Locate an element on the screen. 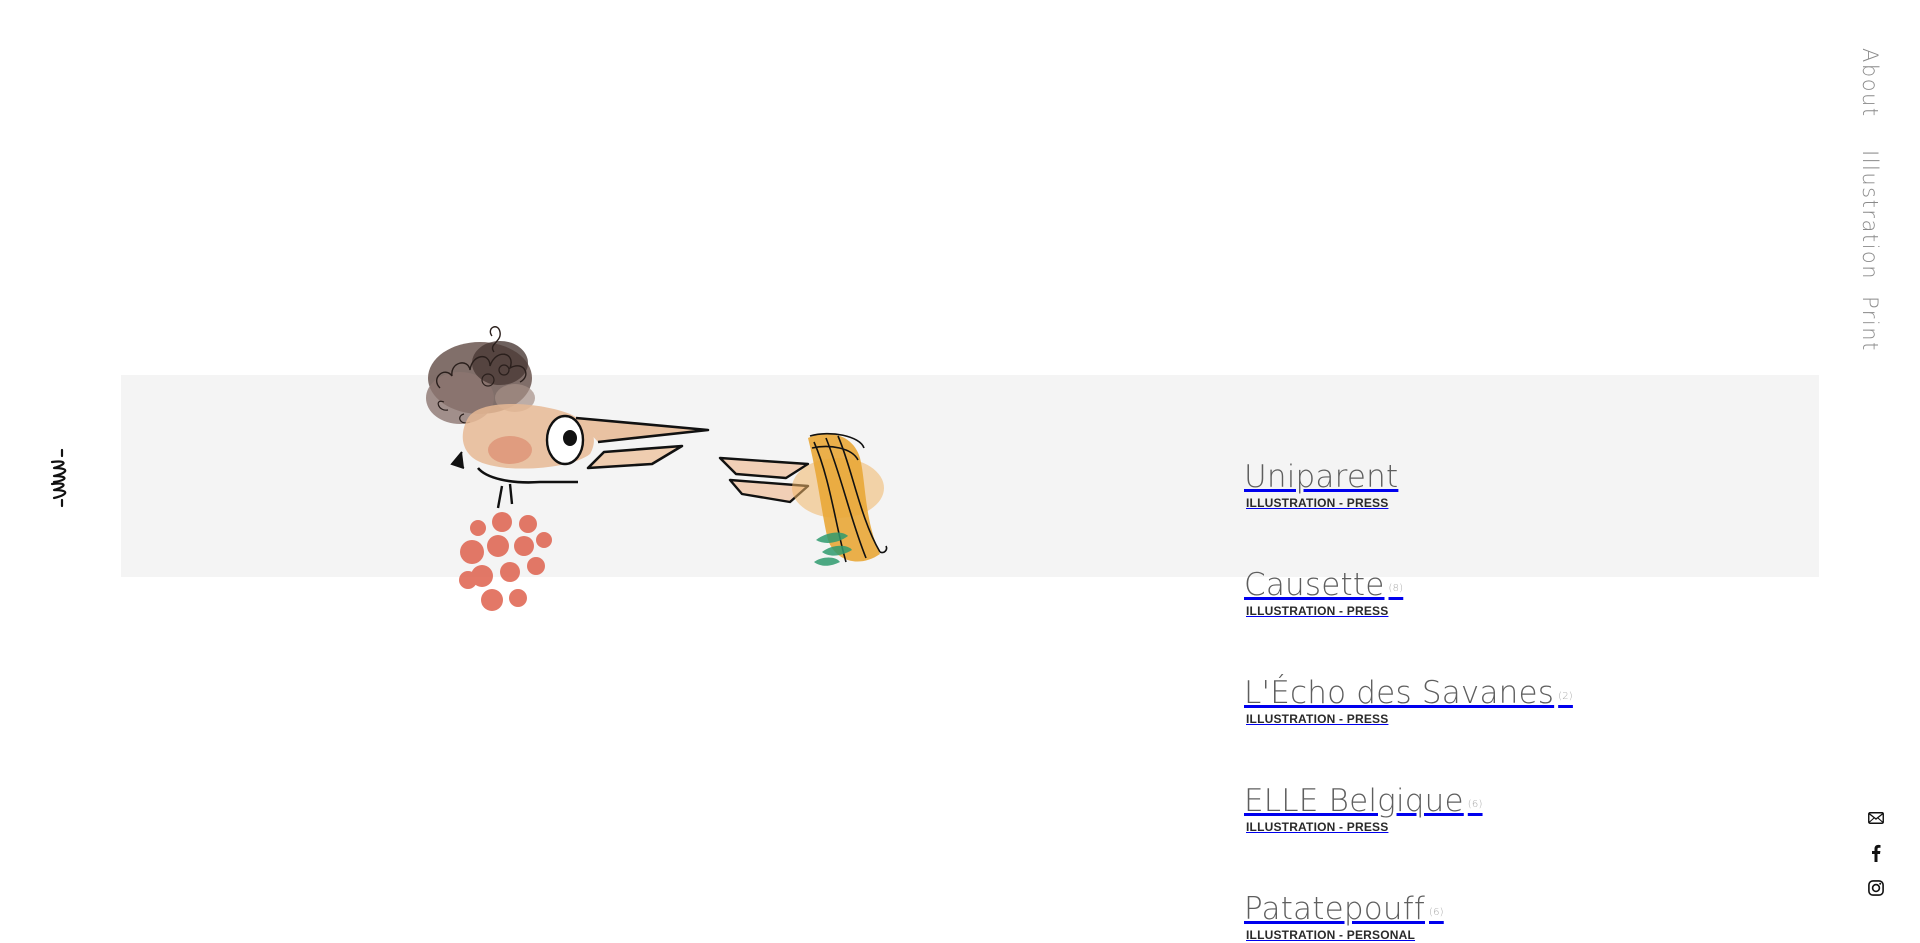  project-item-elle-belgique: ELLE Belgique (6) ILLUSTRATION - PRESS is located at coordinates (1524, 815).